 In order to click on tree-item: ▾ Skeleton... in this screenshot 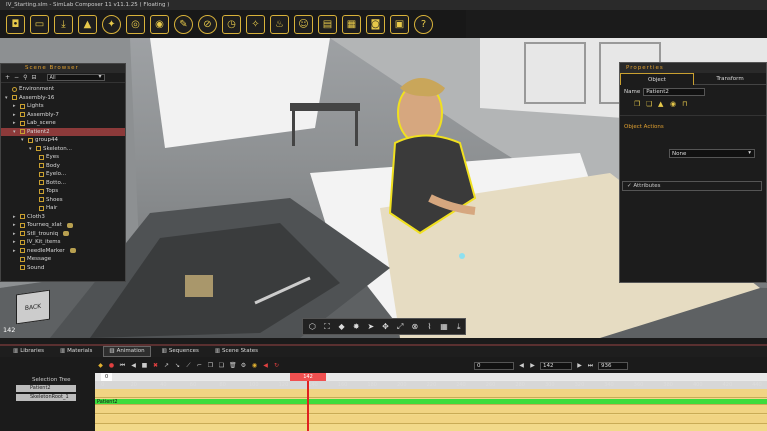, I will do `click(63, 149)`.